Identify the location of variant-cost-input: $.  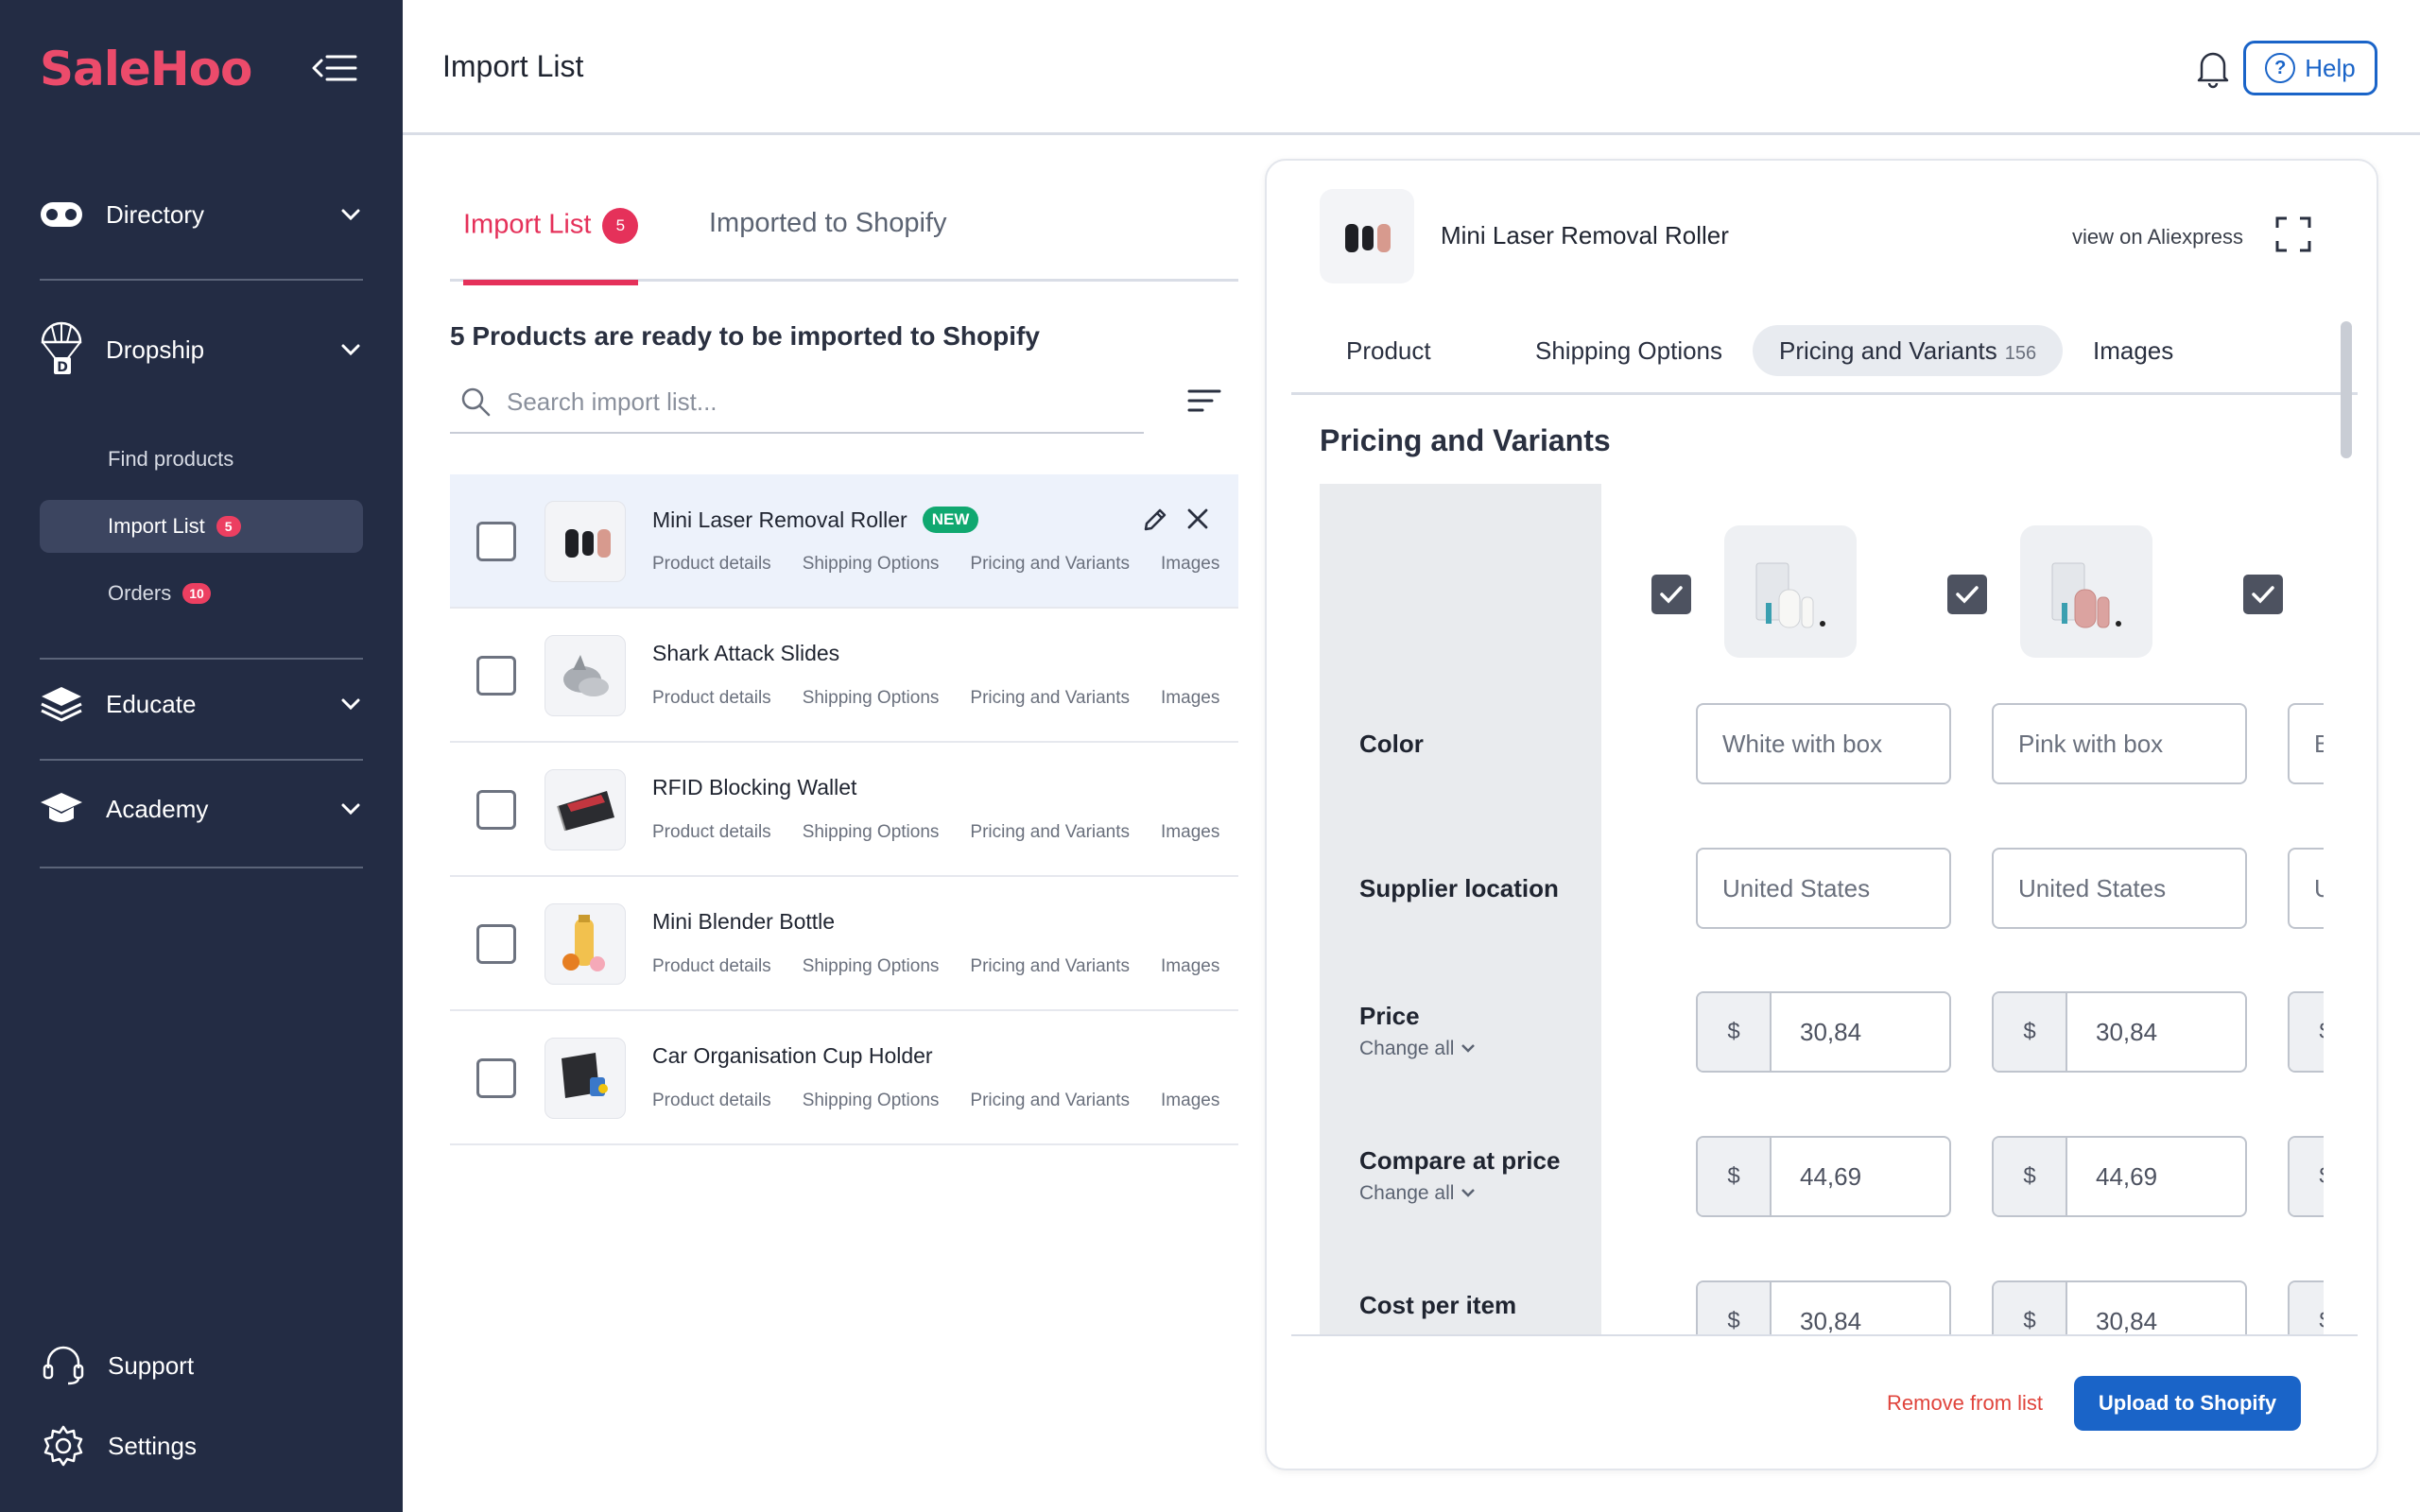
(2306, 1307).